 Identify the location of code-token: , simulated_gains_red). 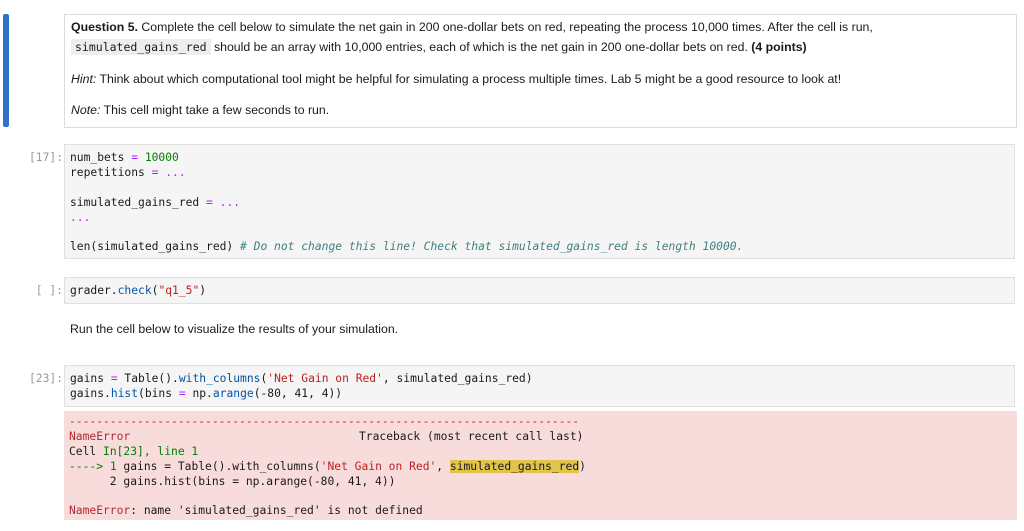
(457, 378).